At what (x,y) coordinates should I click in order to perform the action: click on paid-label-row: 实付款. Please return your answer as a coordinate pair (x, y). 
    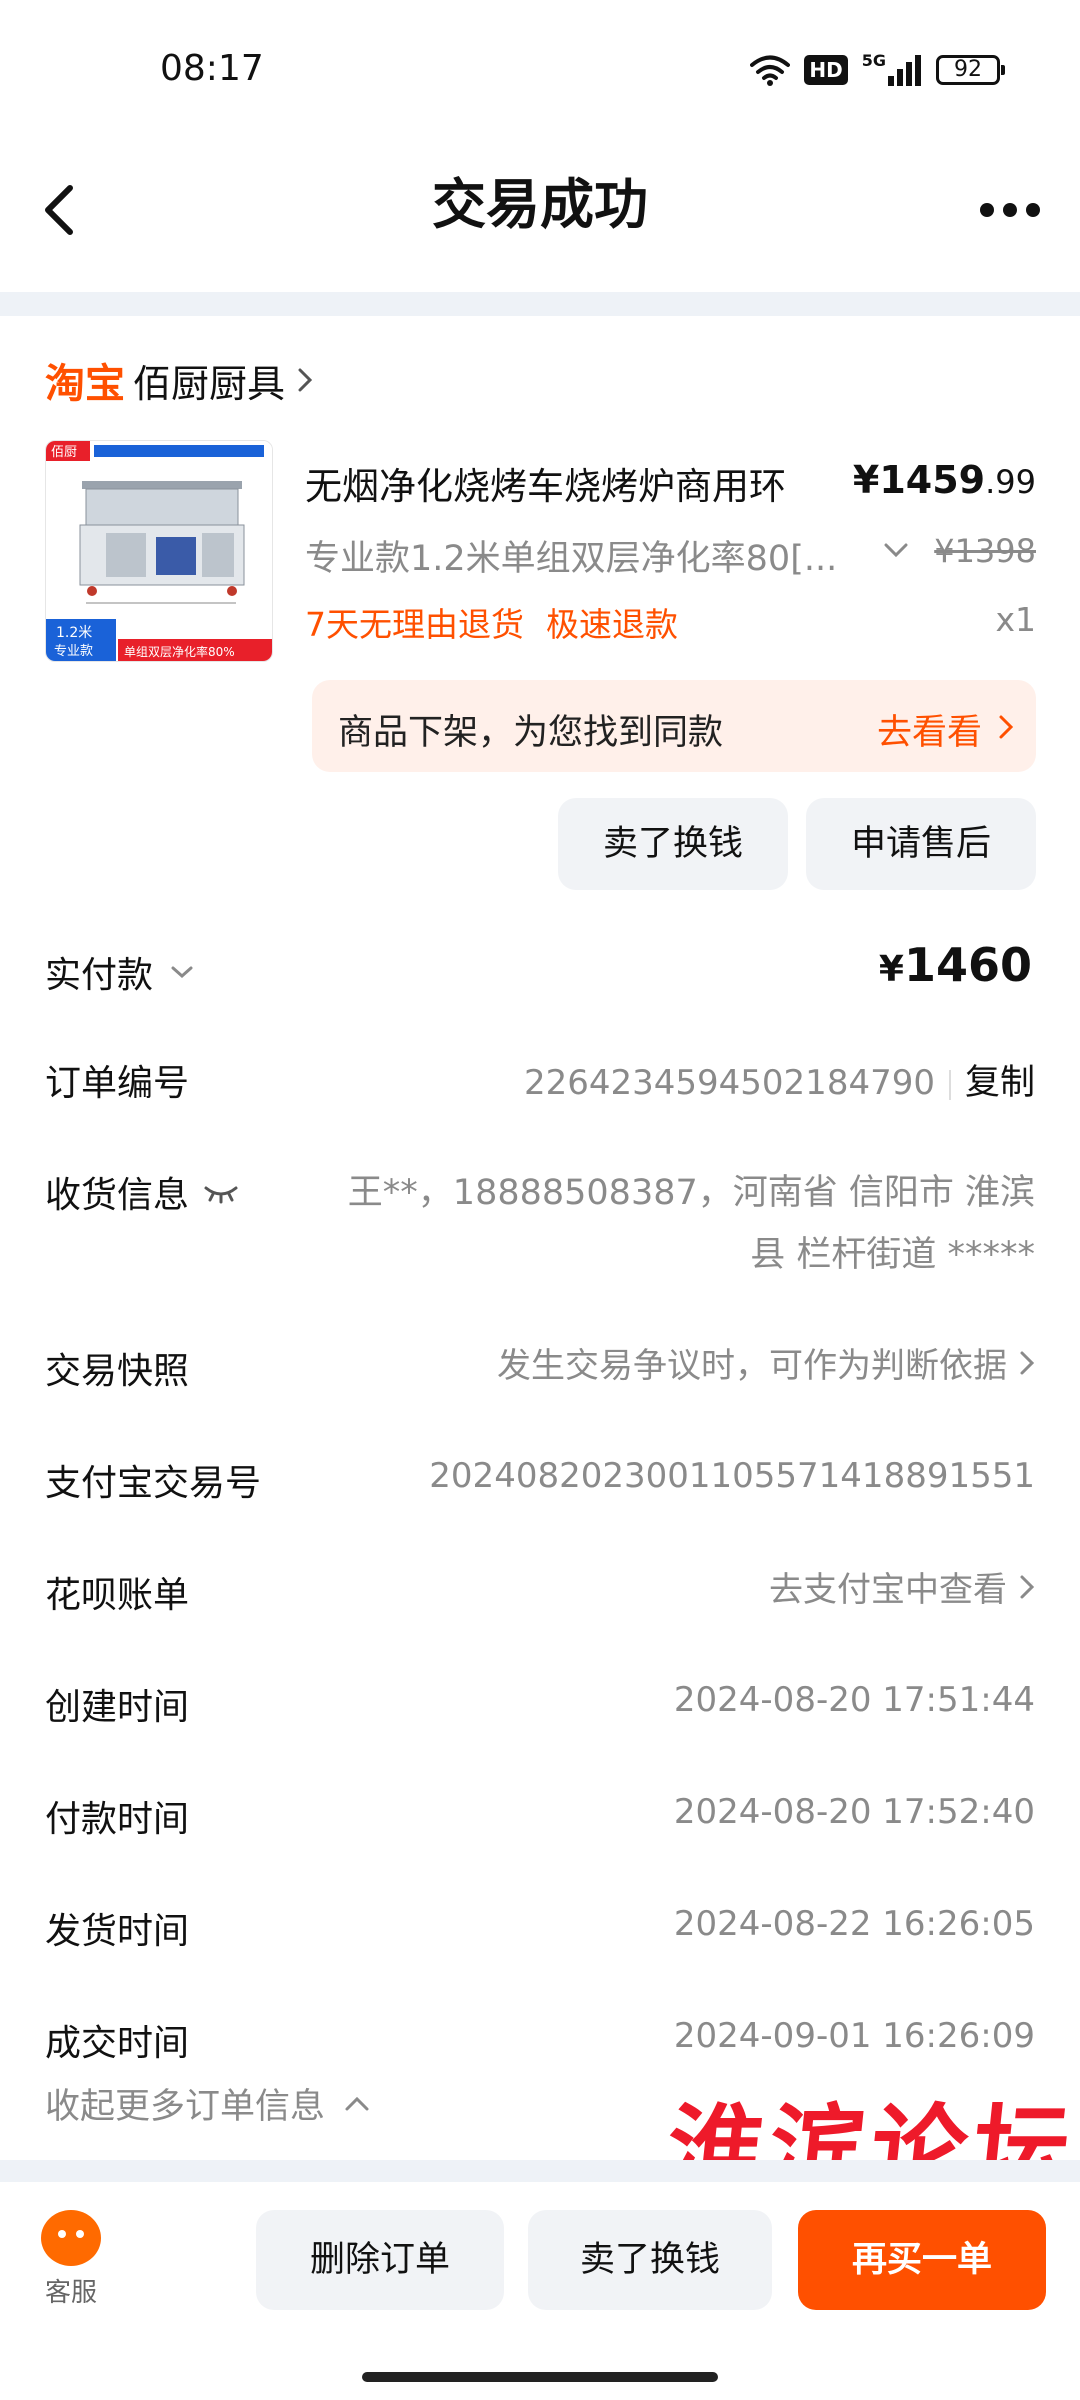
    Looking at the image, I should click on (120, 972).